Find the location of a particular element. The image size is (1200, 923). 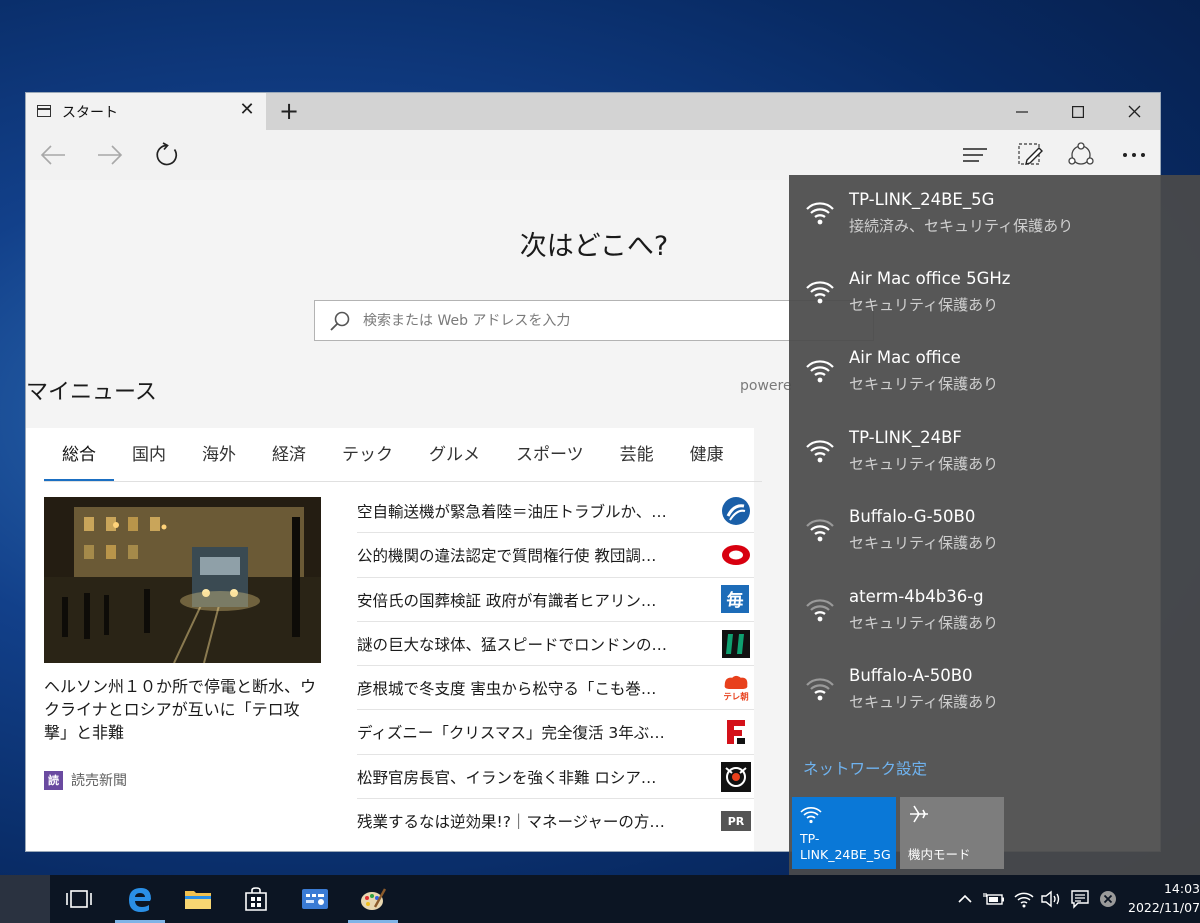

power-button is located at coordinates (994, 899).